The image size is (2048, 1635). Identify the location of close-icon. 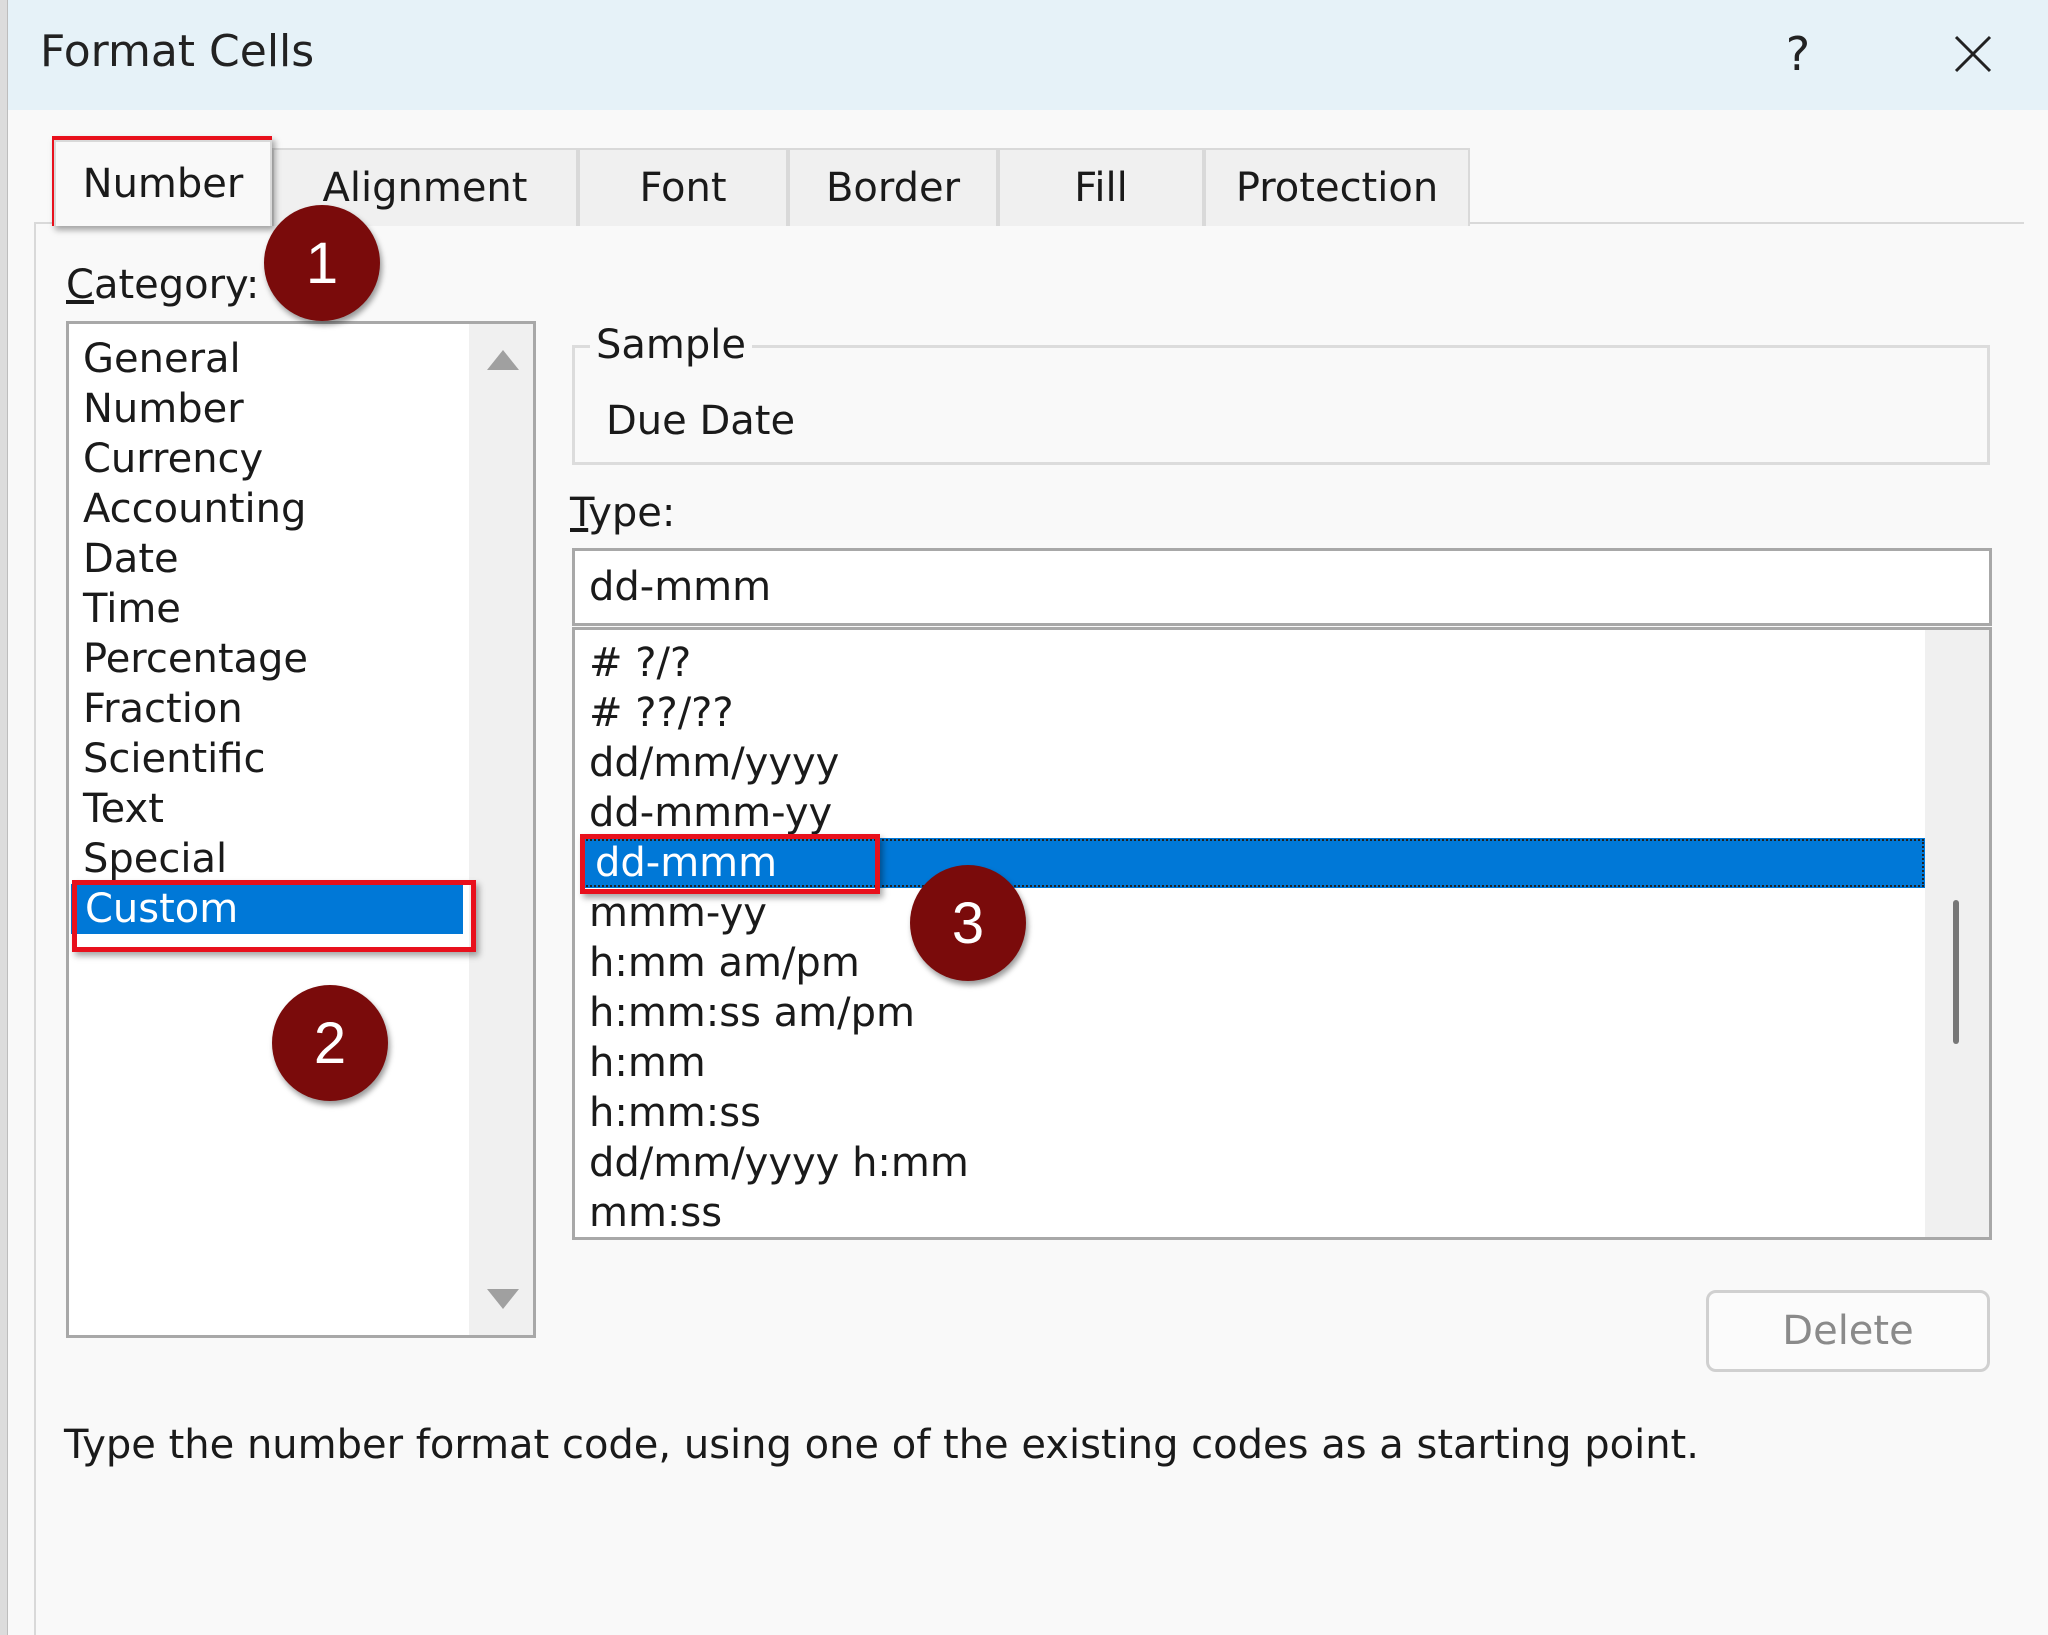
(1973, 54).